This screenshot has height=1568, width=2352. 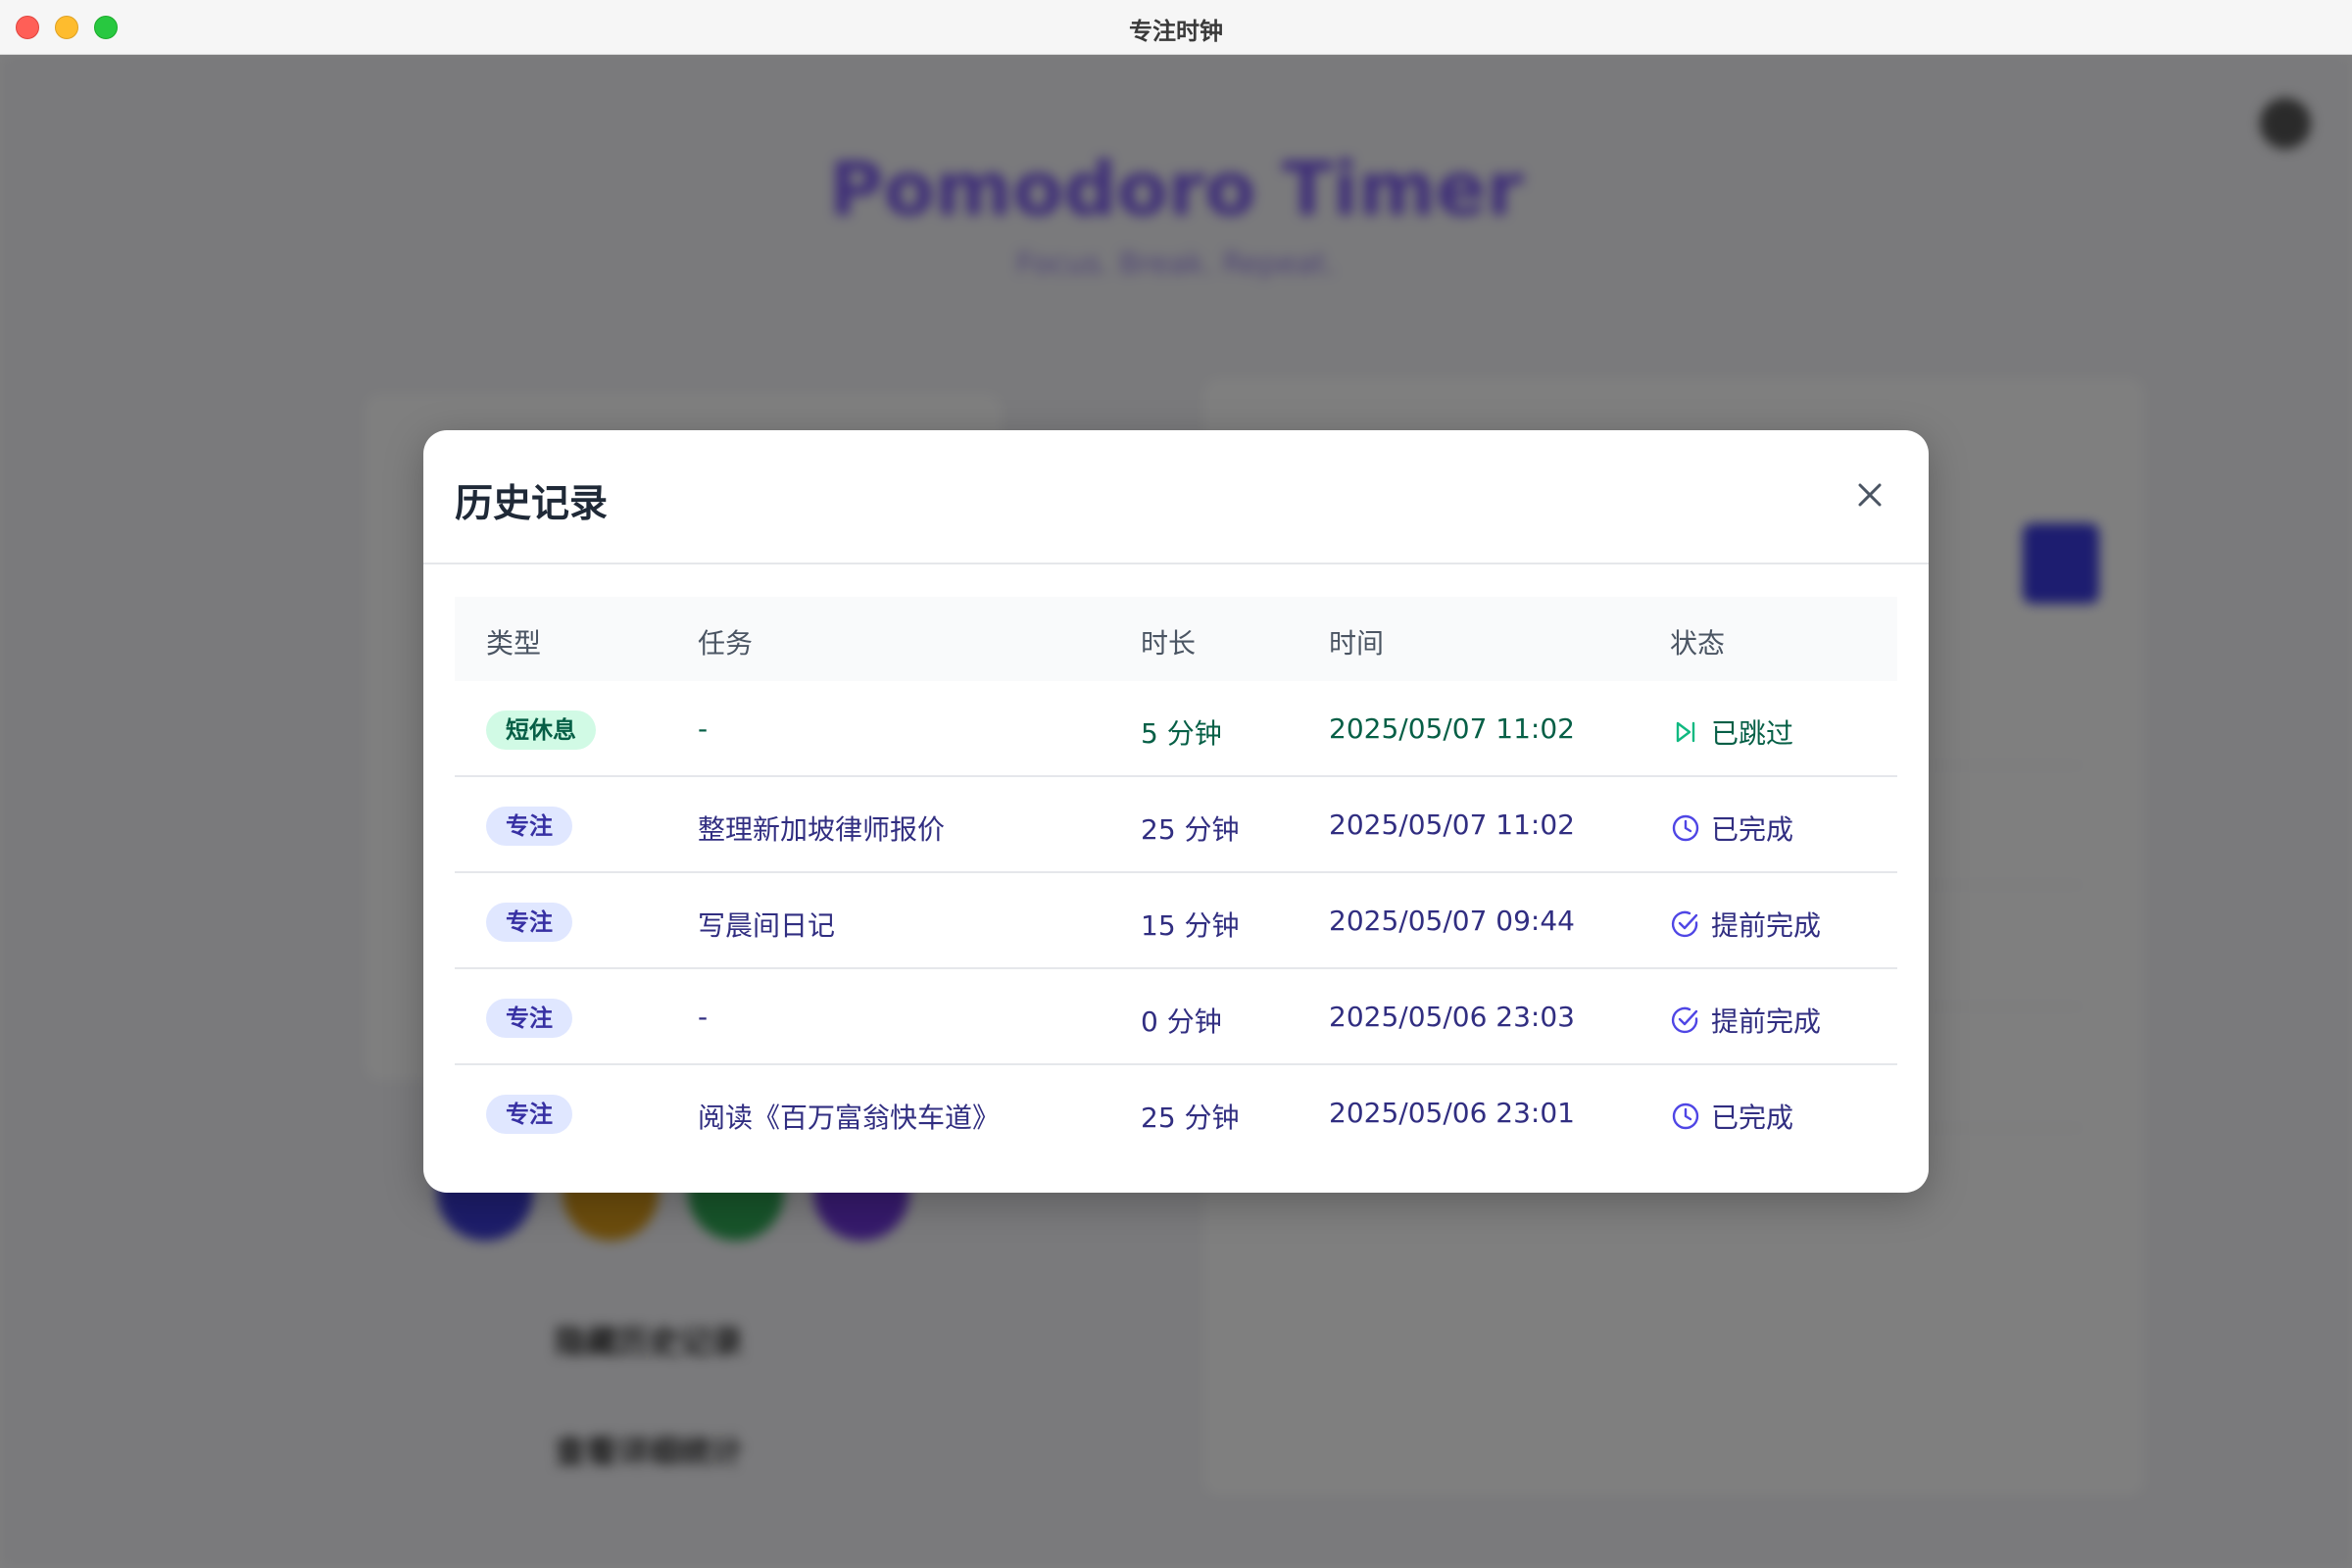 I want to click on status-label: 已跳过, so click(x=1752, y=733).